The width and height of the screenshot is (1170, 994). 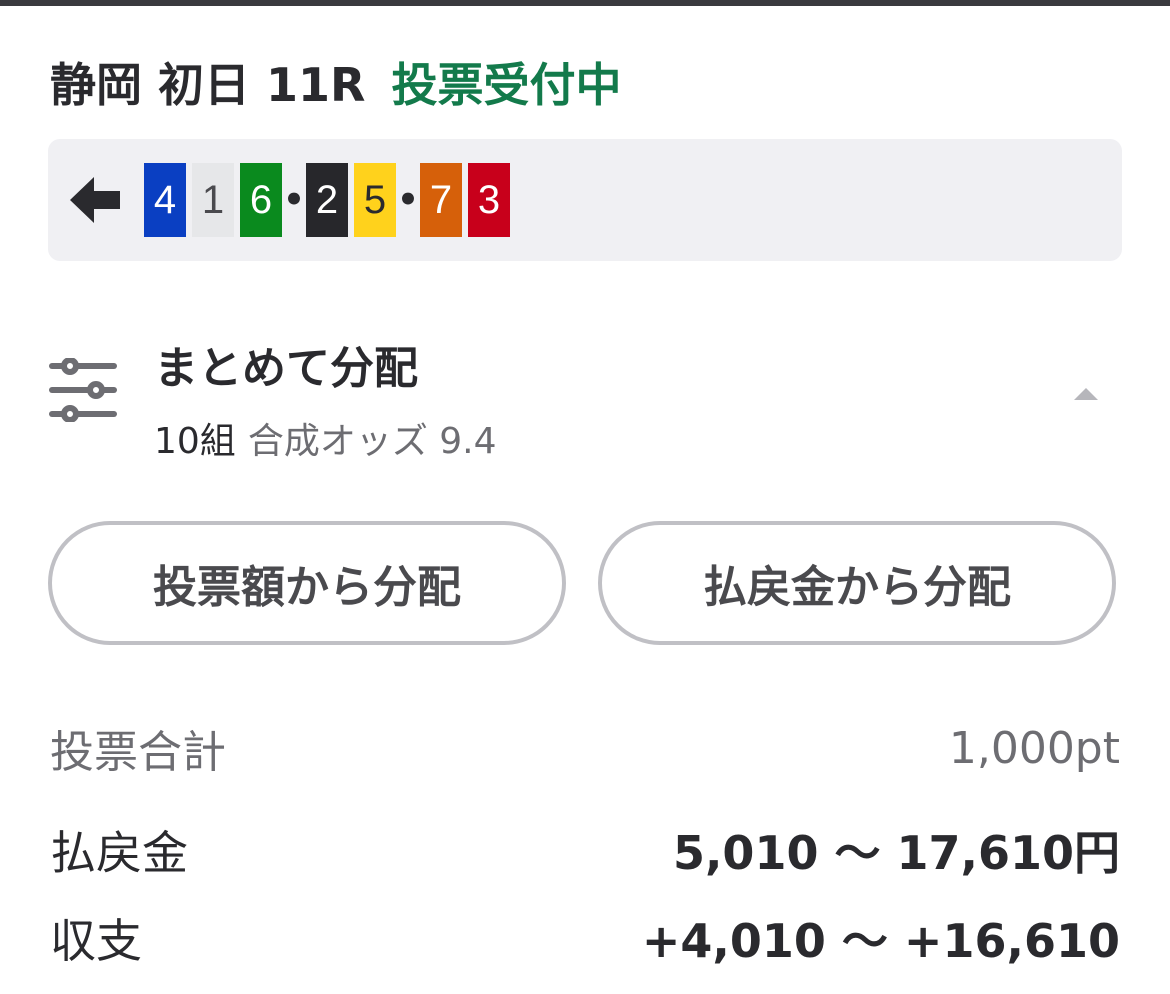 What do you see at coordinates (372, 441) in the screenshot?
I see `combined-odds: 合成オッズ 9.4` at bounding box center [372, 441].